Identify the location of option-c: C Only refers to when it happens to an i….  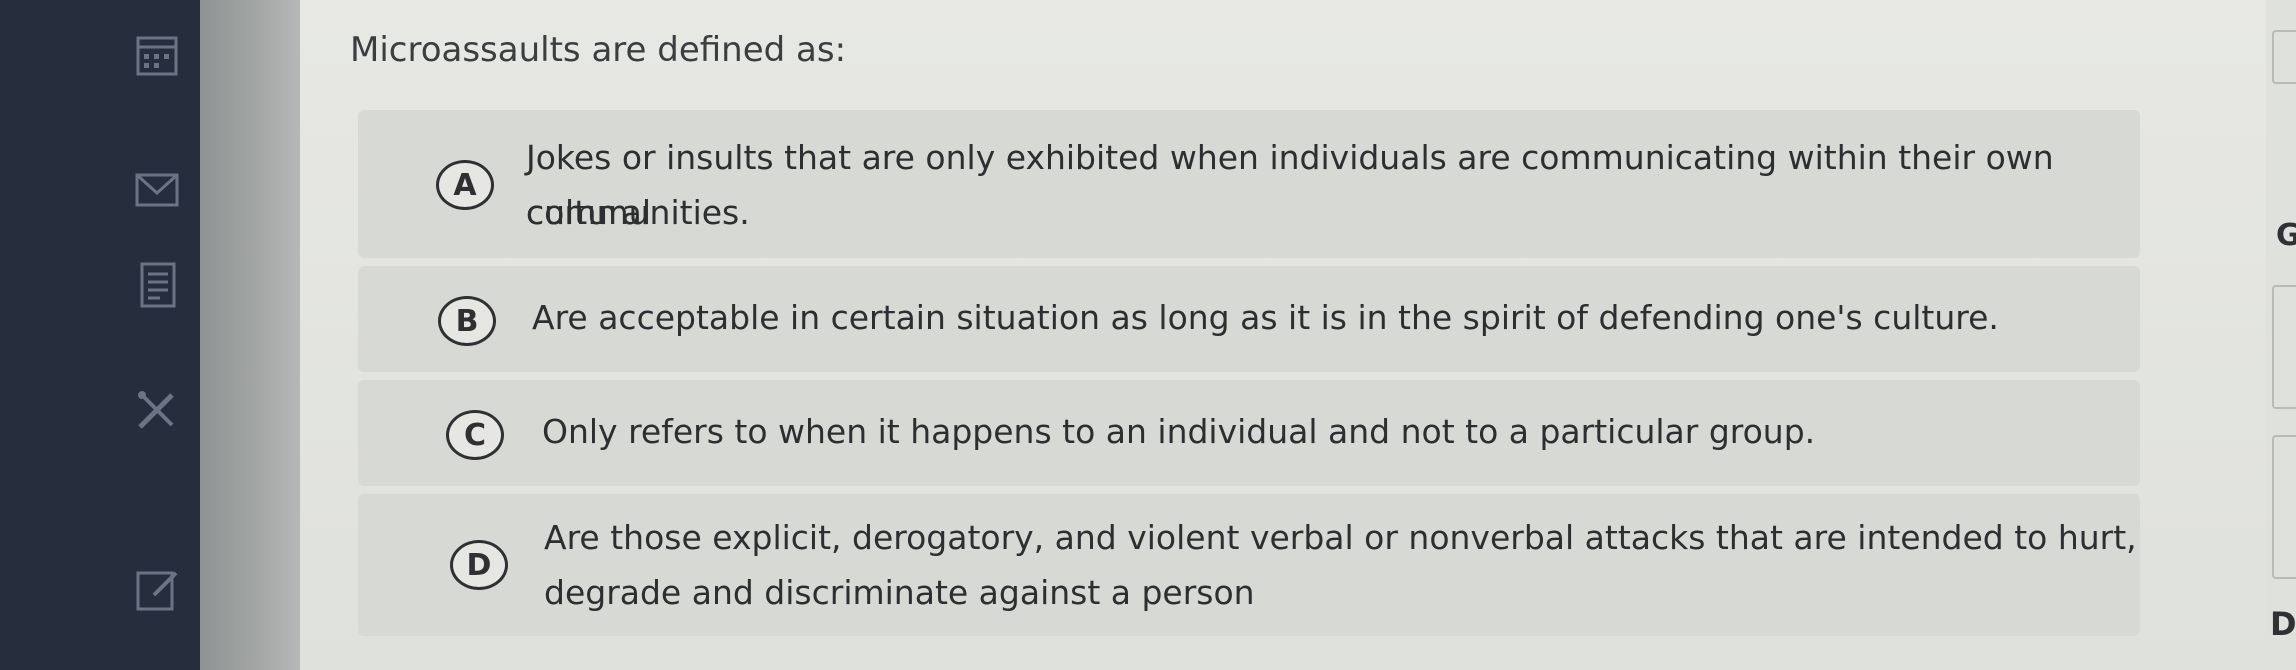
(1249, 433).